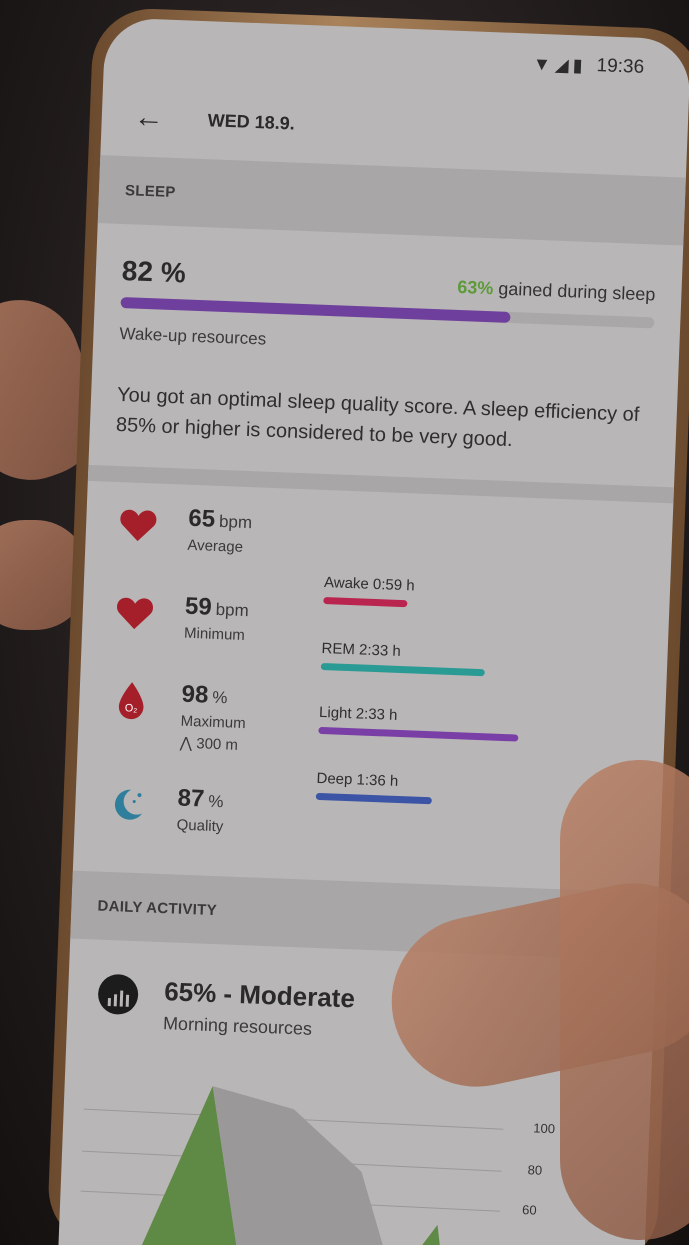 This screenshot has width=689, height=1245. I want to click on activity-subtitle: Morning resources, so click(237, 1026).